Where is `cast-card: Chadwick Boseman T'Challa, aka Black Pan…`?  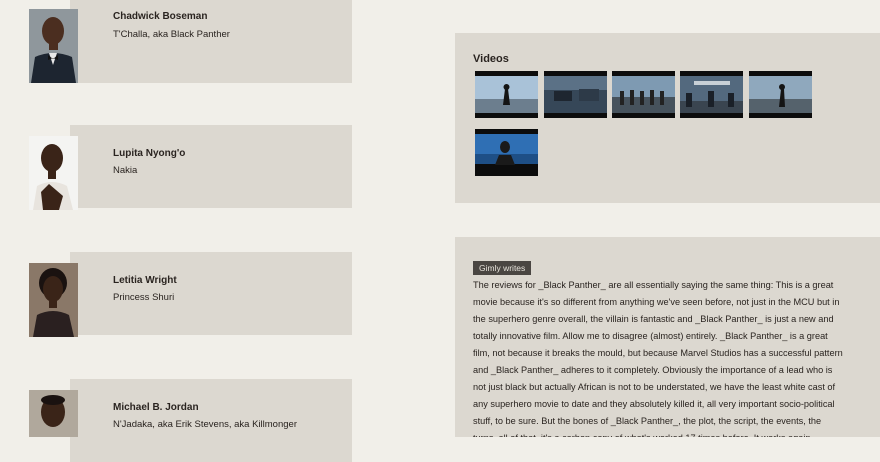
cast-card: Chadwick Boseman T'Challa, aka Black Pan… is located at coordinates (211, 41).